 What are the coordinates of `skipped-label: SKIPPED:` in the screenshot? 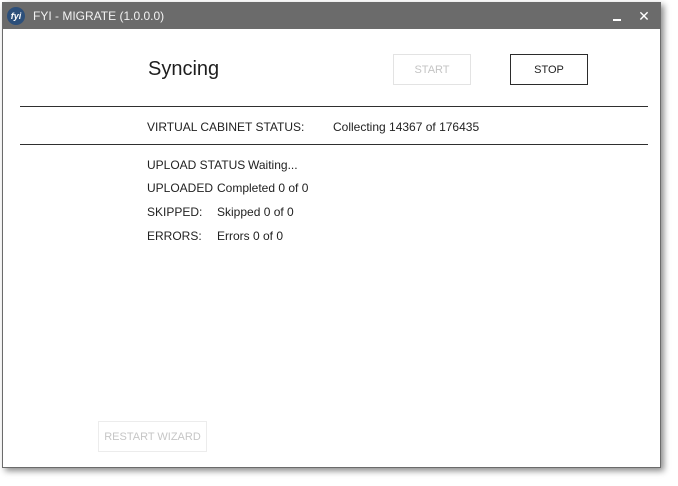 It's located at (175, 212).